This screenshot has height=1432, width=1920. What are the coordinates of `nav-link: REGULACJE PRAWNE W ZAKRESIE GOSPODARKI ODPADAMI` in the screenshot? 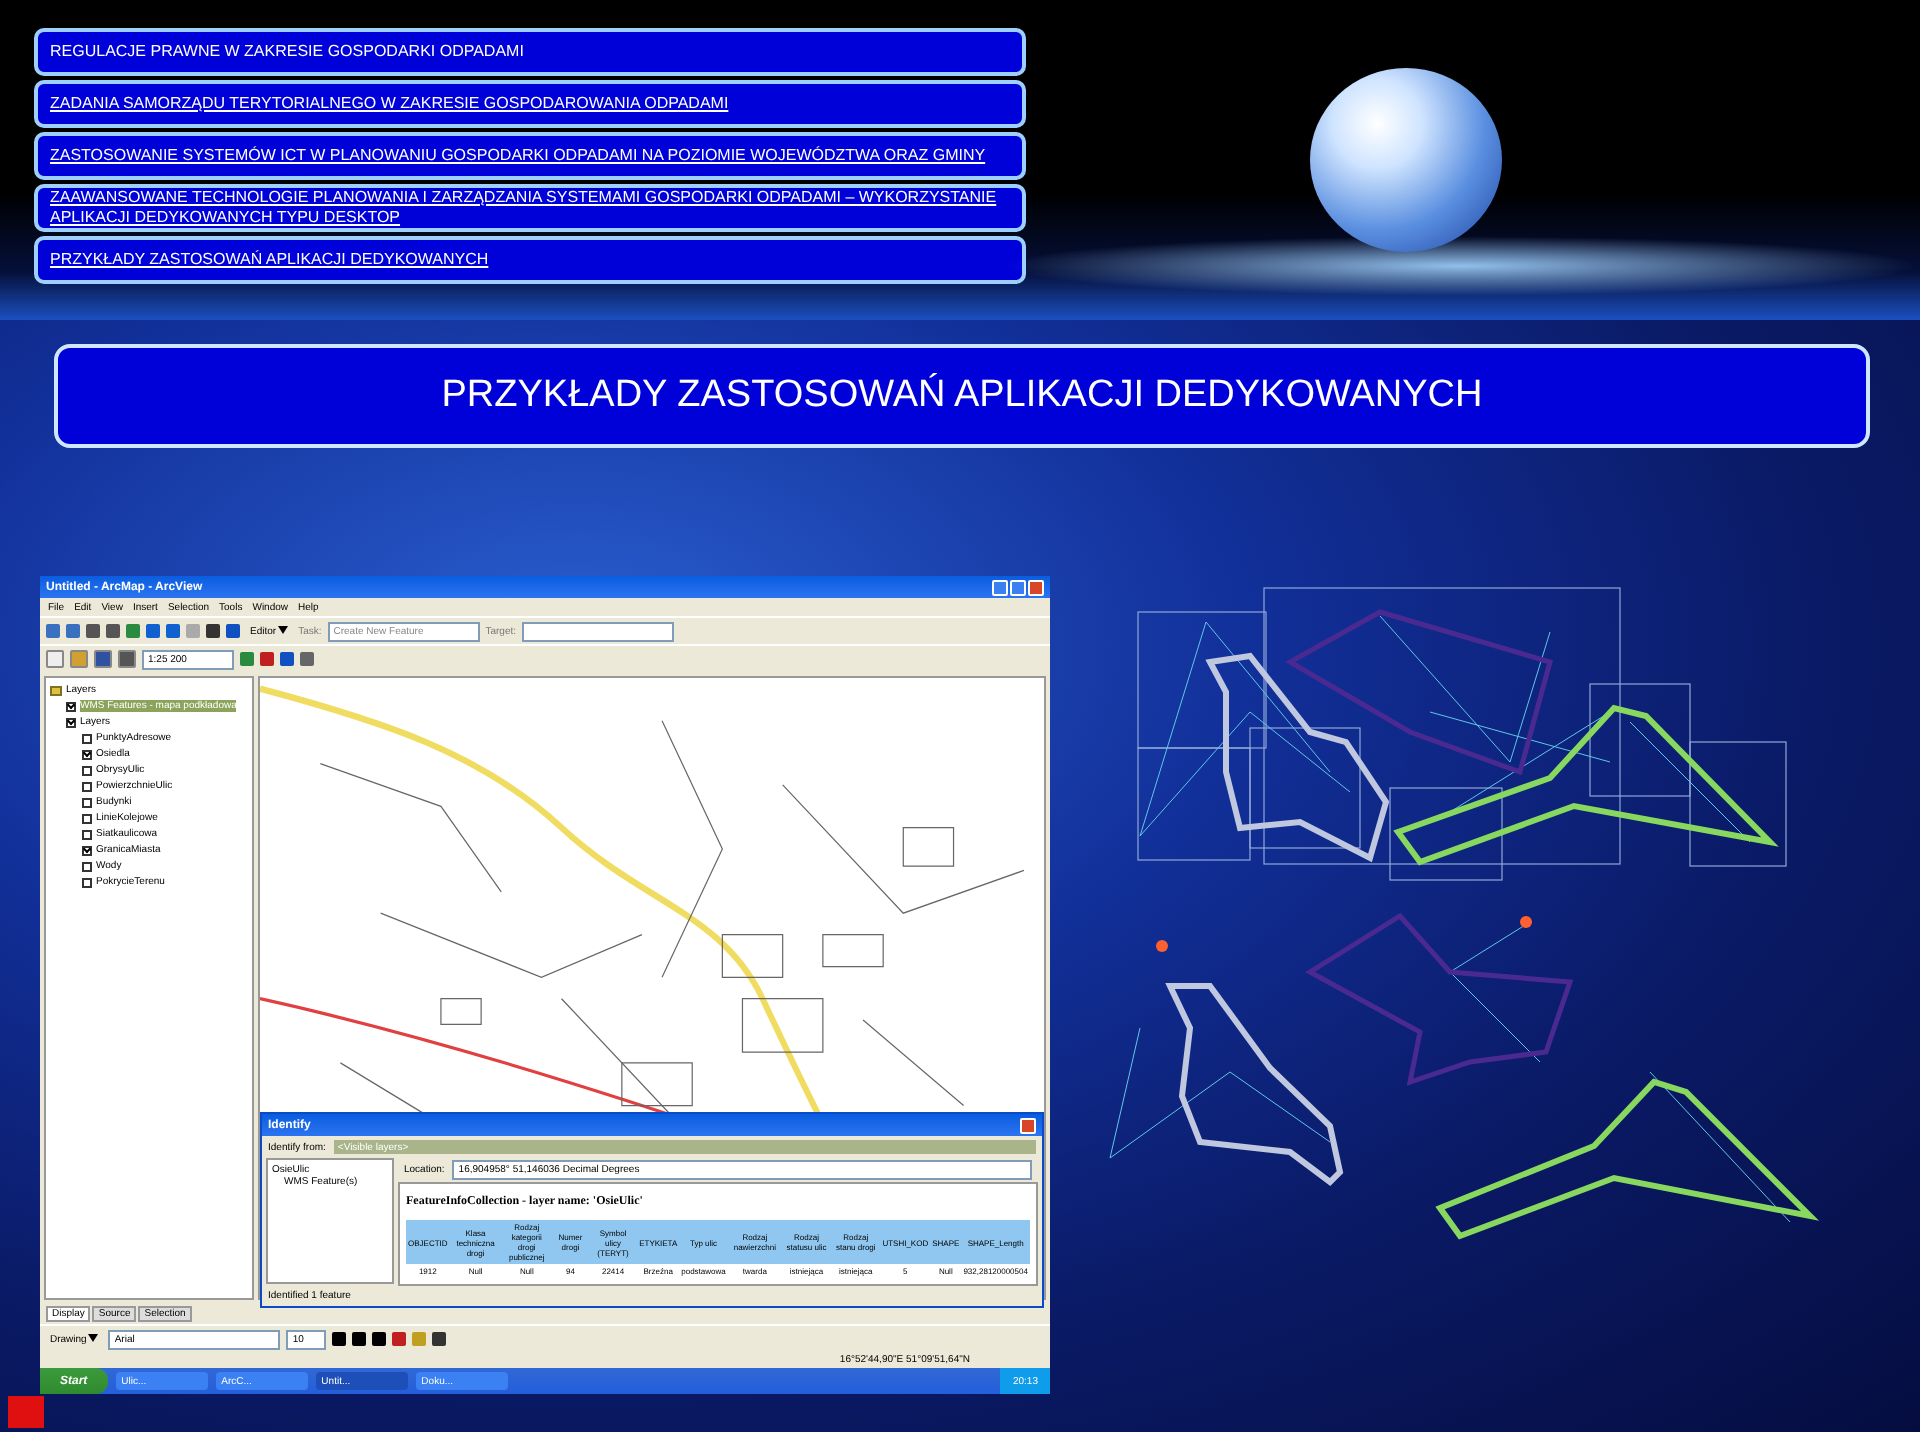 It's located at (530, 52).